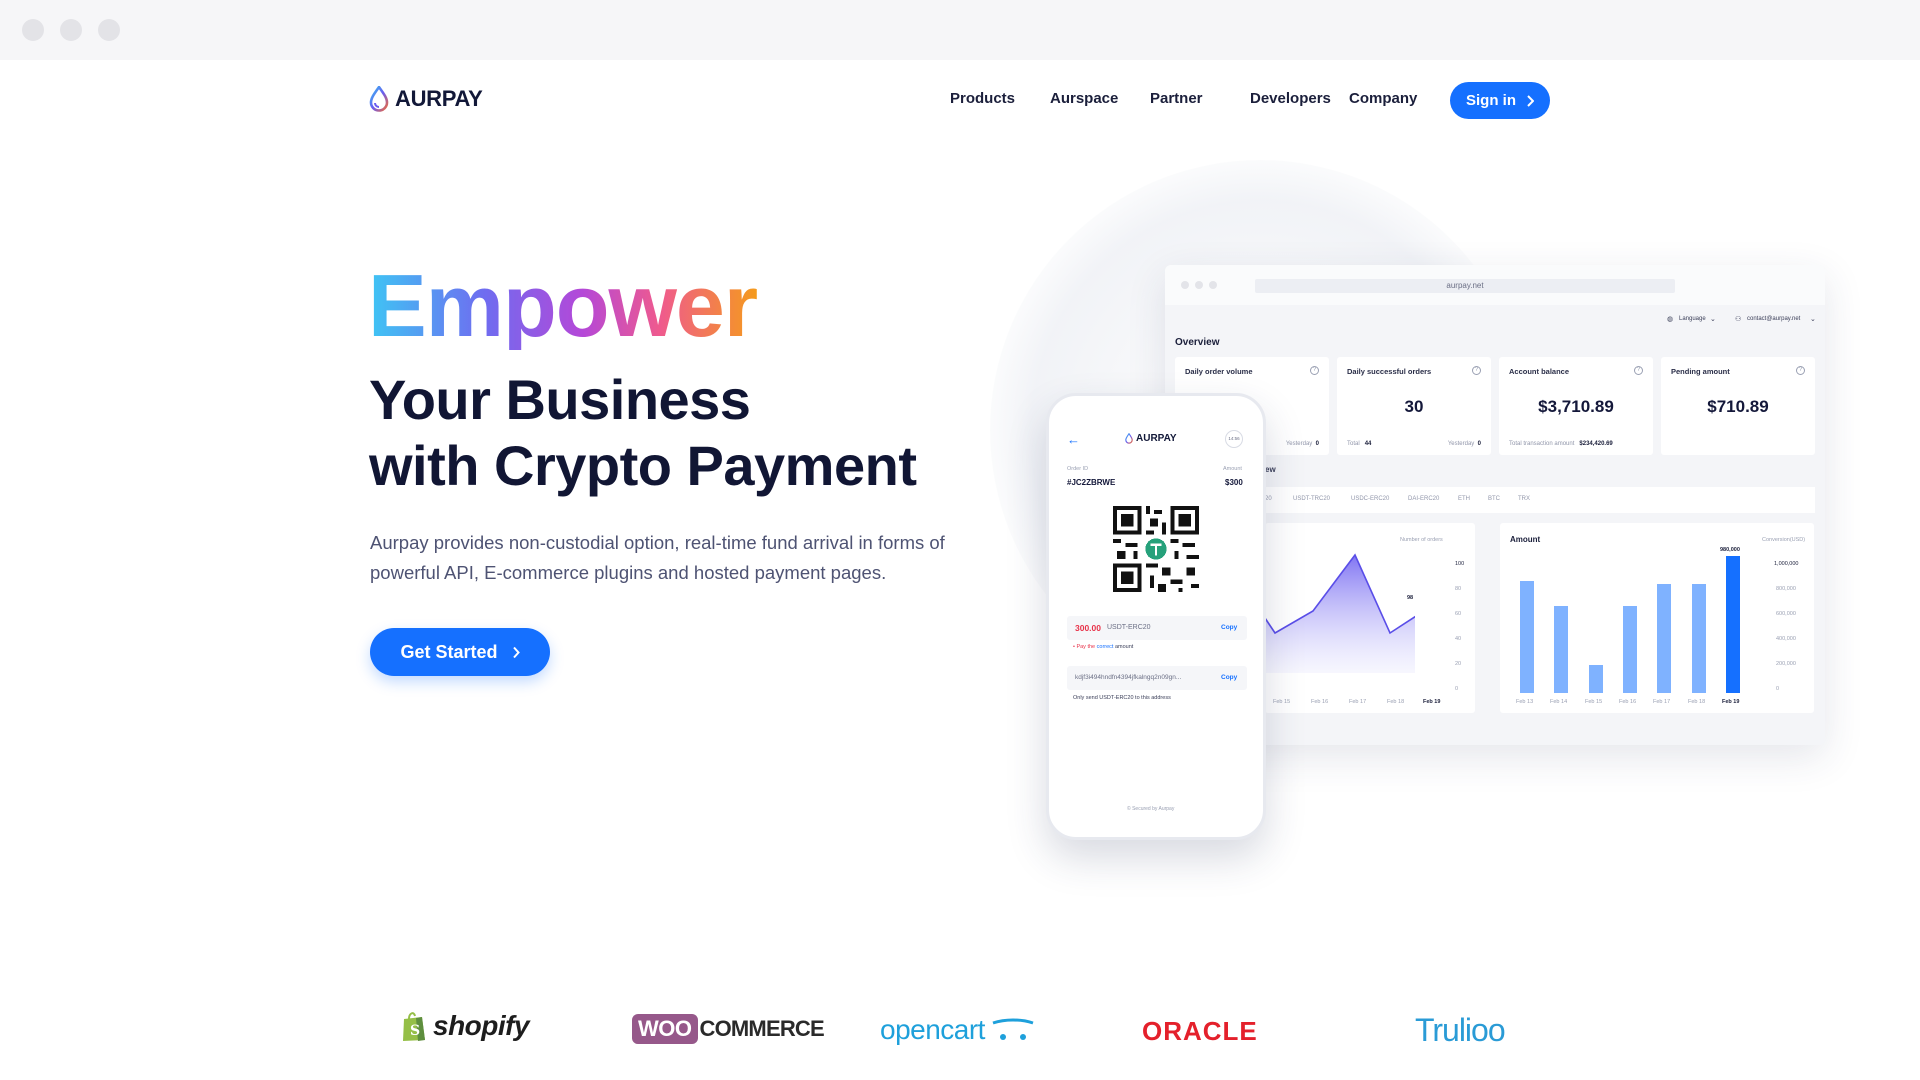 This screenshot has height=1080, width=1920. Describe the element at coordinates (728, 1029) in the screenshot. I see `partner-woocommerce-logo: WOO COMMERCE` at that location.